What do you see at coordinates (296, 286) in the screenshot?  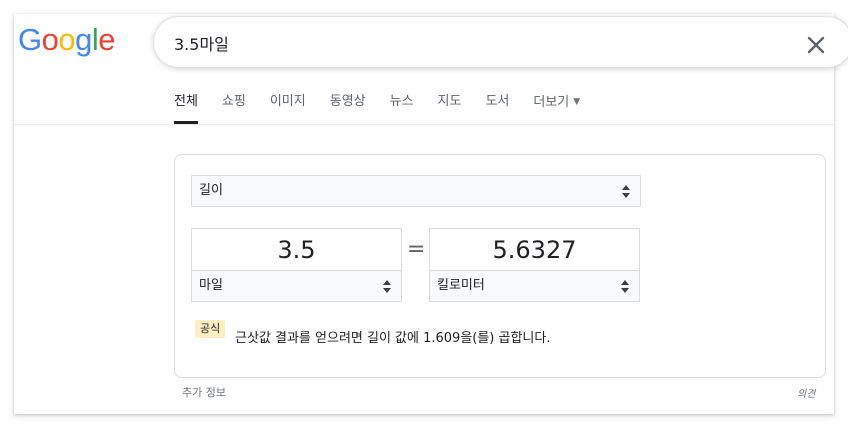 I see `from-unit-select: 마일` at bounding box center [296, 286].